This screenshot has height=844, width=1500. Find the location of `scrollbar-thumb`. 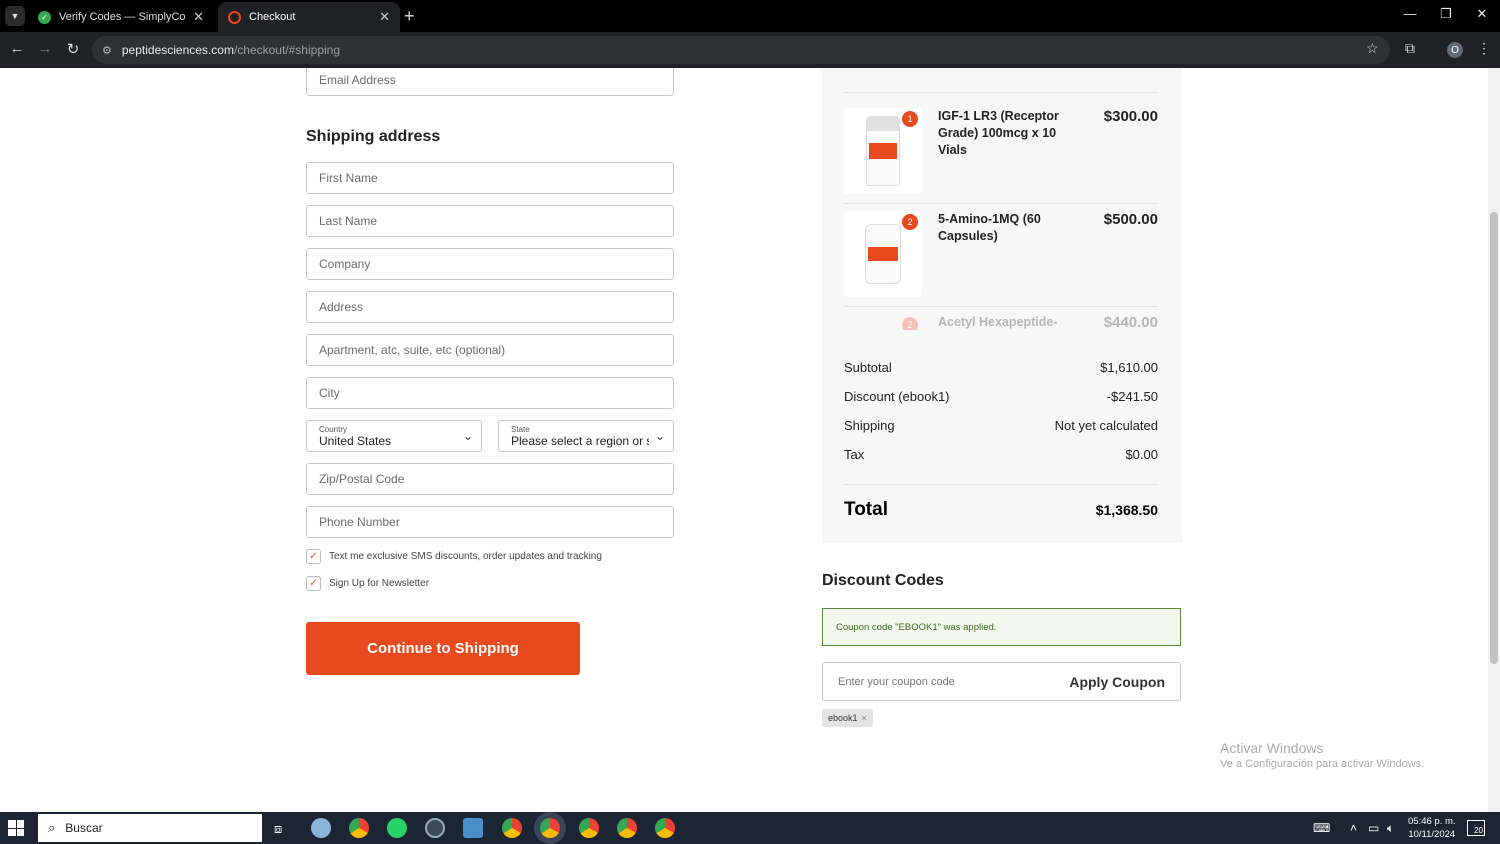

scrollbar-thumb is located at coordinates (1494, 438).